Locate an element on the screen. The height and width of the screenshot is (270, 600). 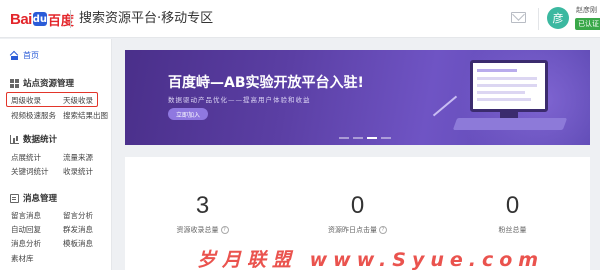
section-data-stats: 数据统计 is located at coordinates (33, 139).